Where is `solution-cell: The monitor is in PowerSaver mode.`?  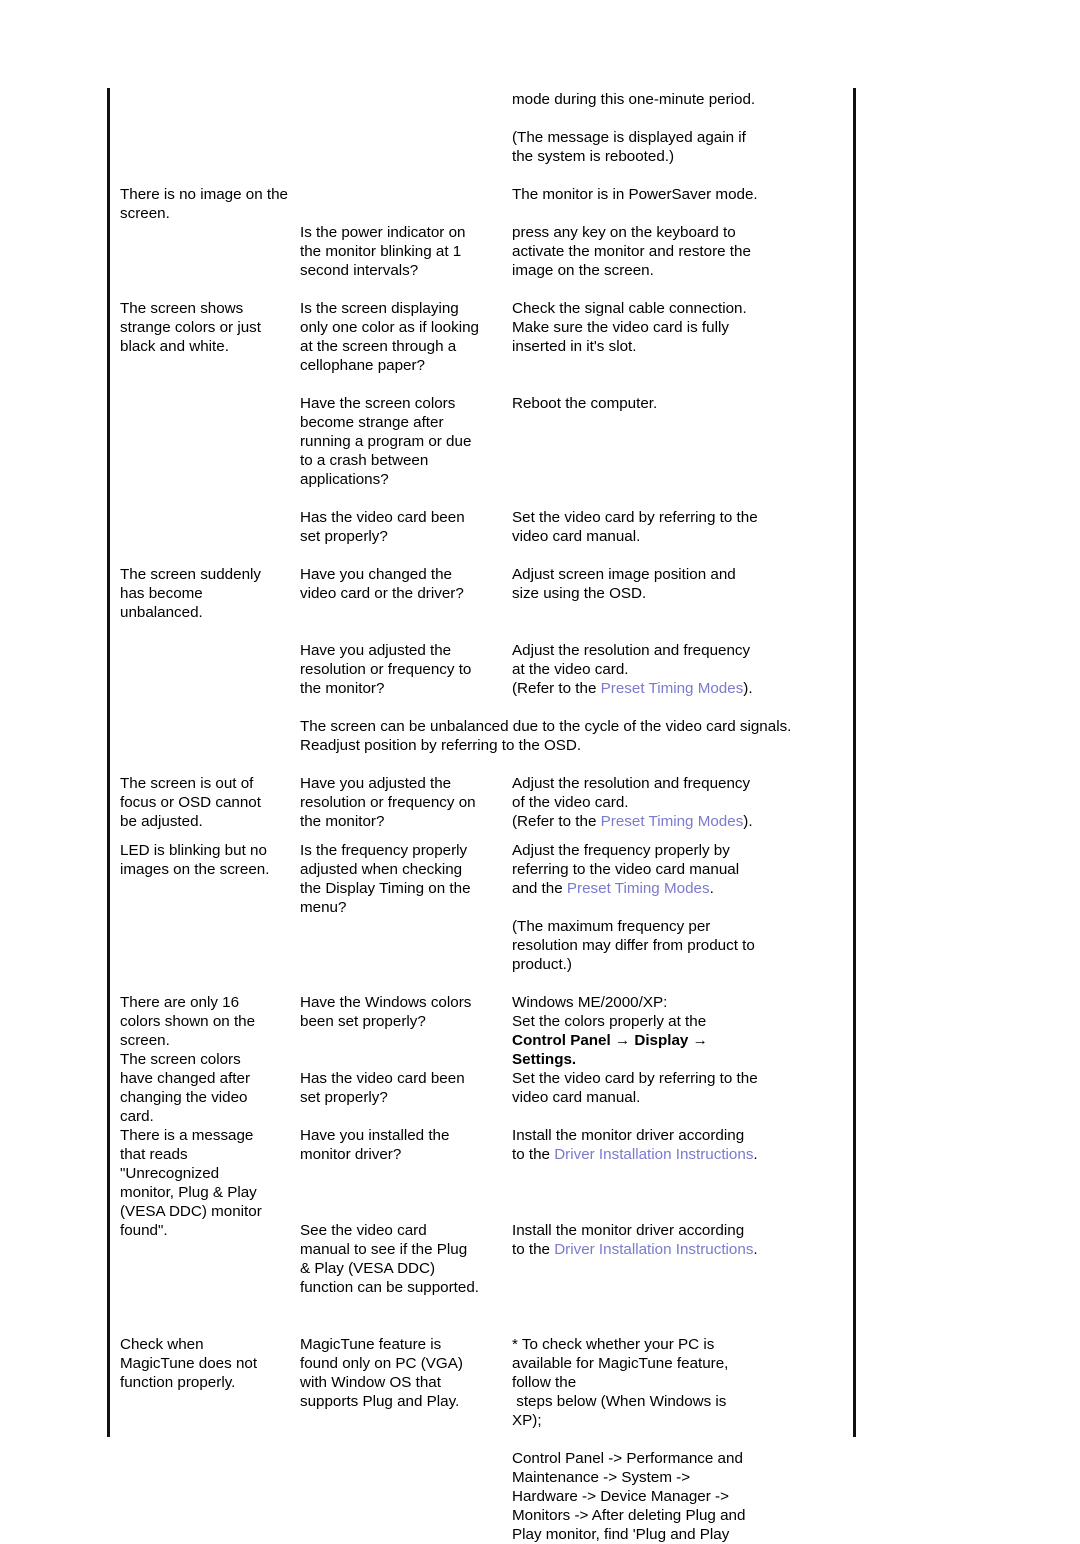 solution-cell: The monitor is in PowerSaver mode. is located at coordinates (635, 194).